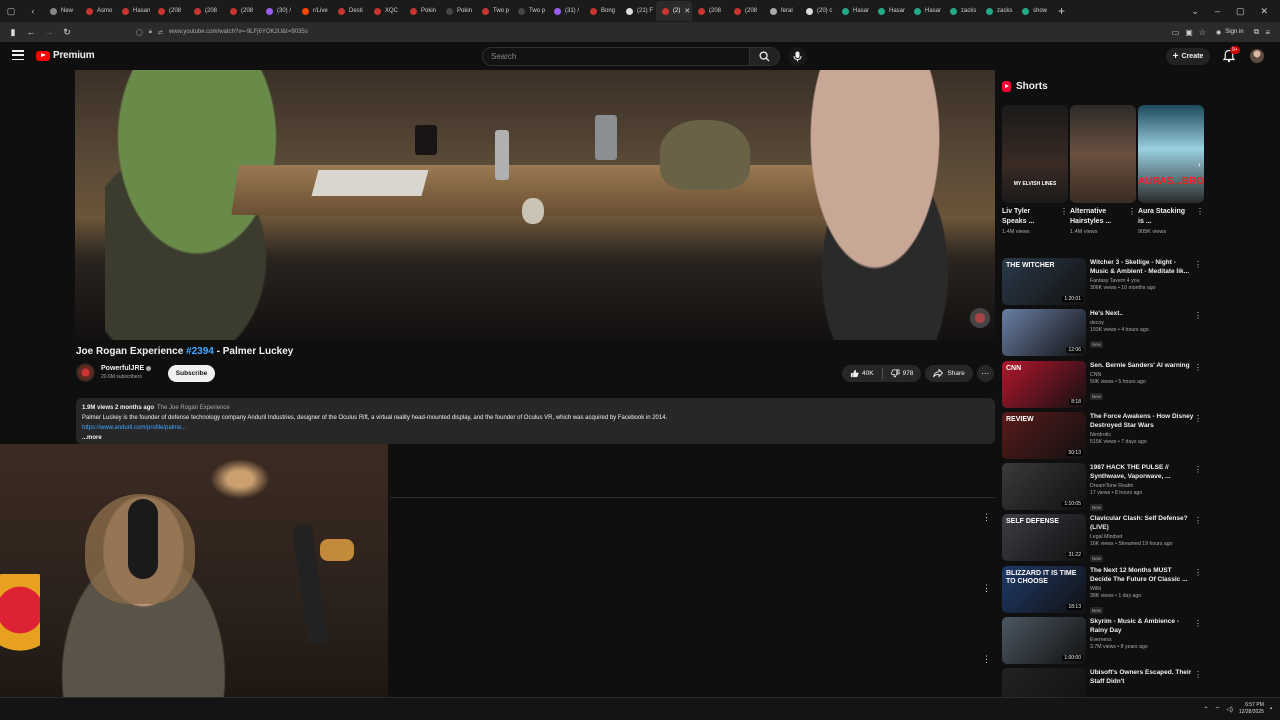 The image size is (1280, 720). Describe the element at coordinates (1189, 32) in the screenshot. I see `picture-in-picture-icon: ▣` at that location.